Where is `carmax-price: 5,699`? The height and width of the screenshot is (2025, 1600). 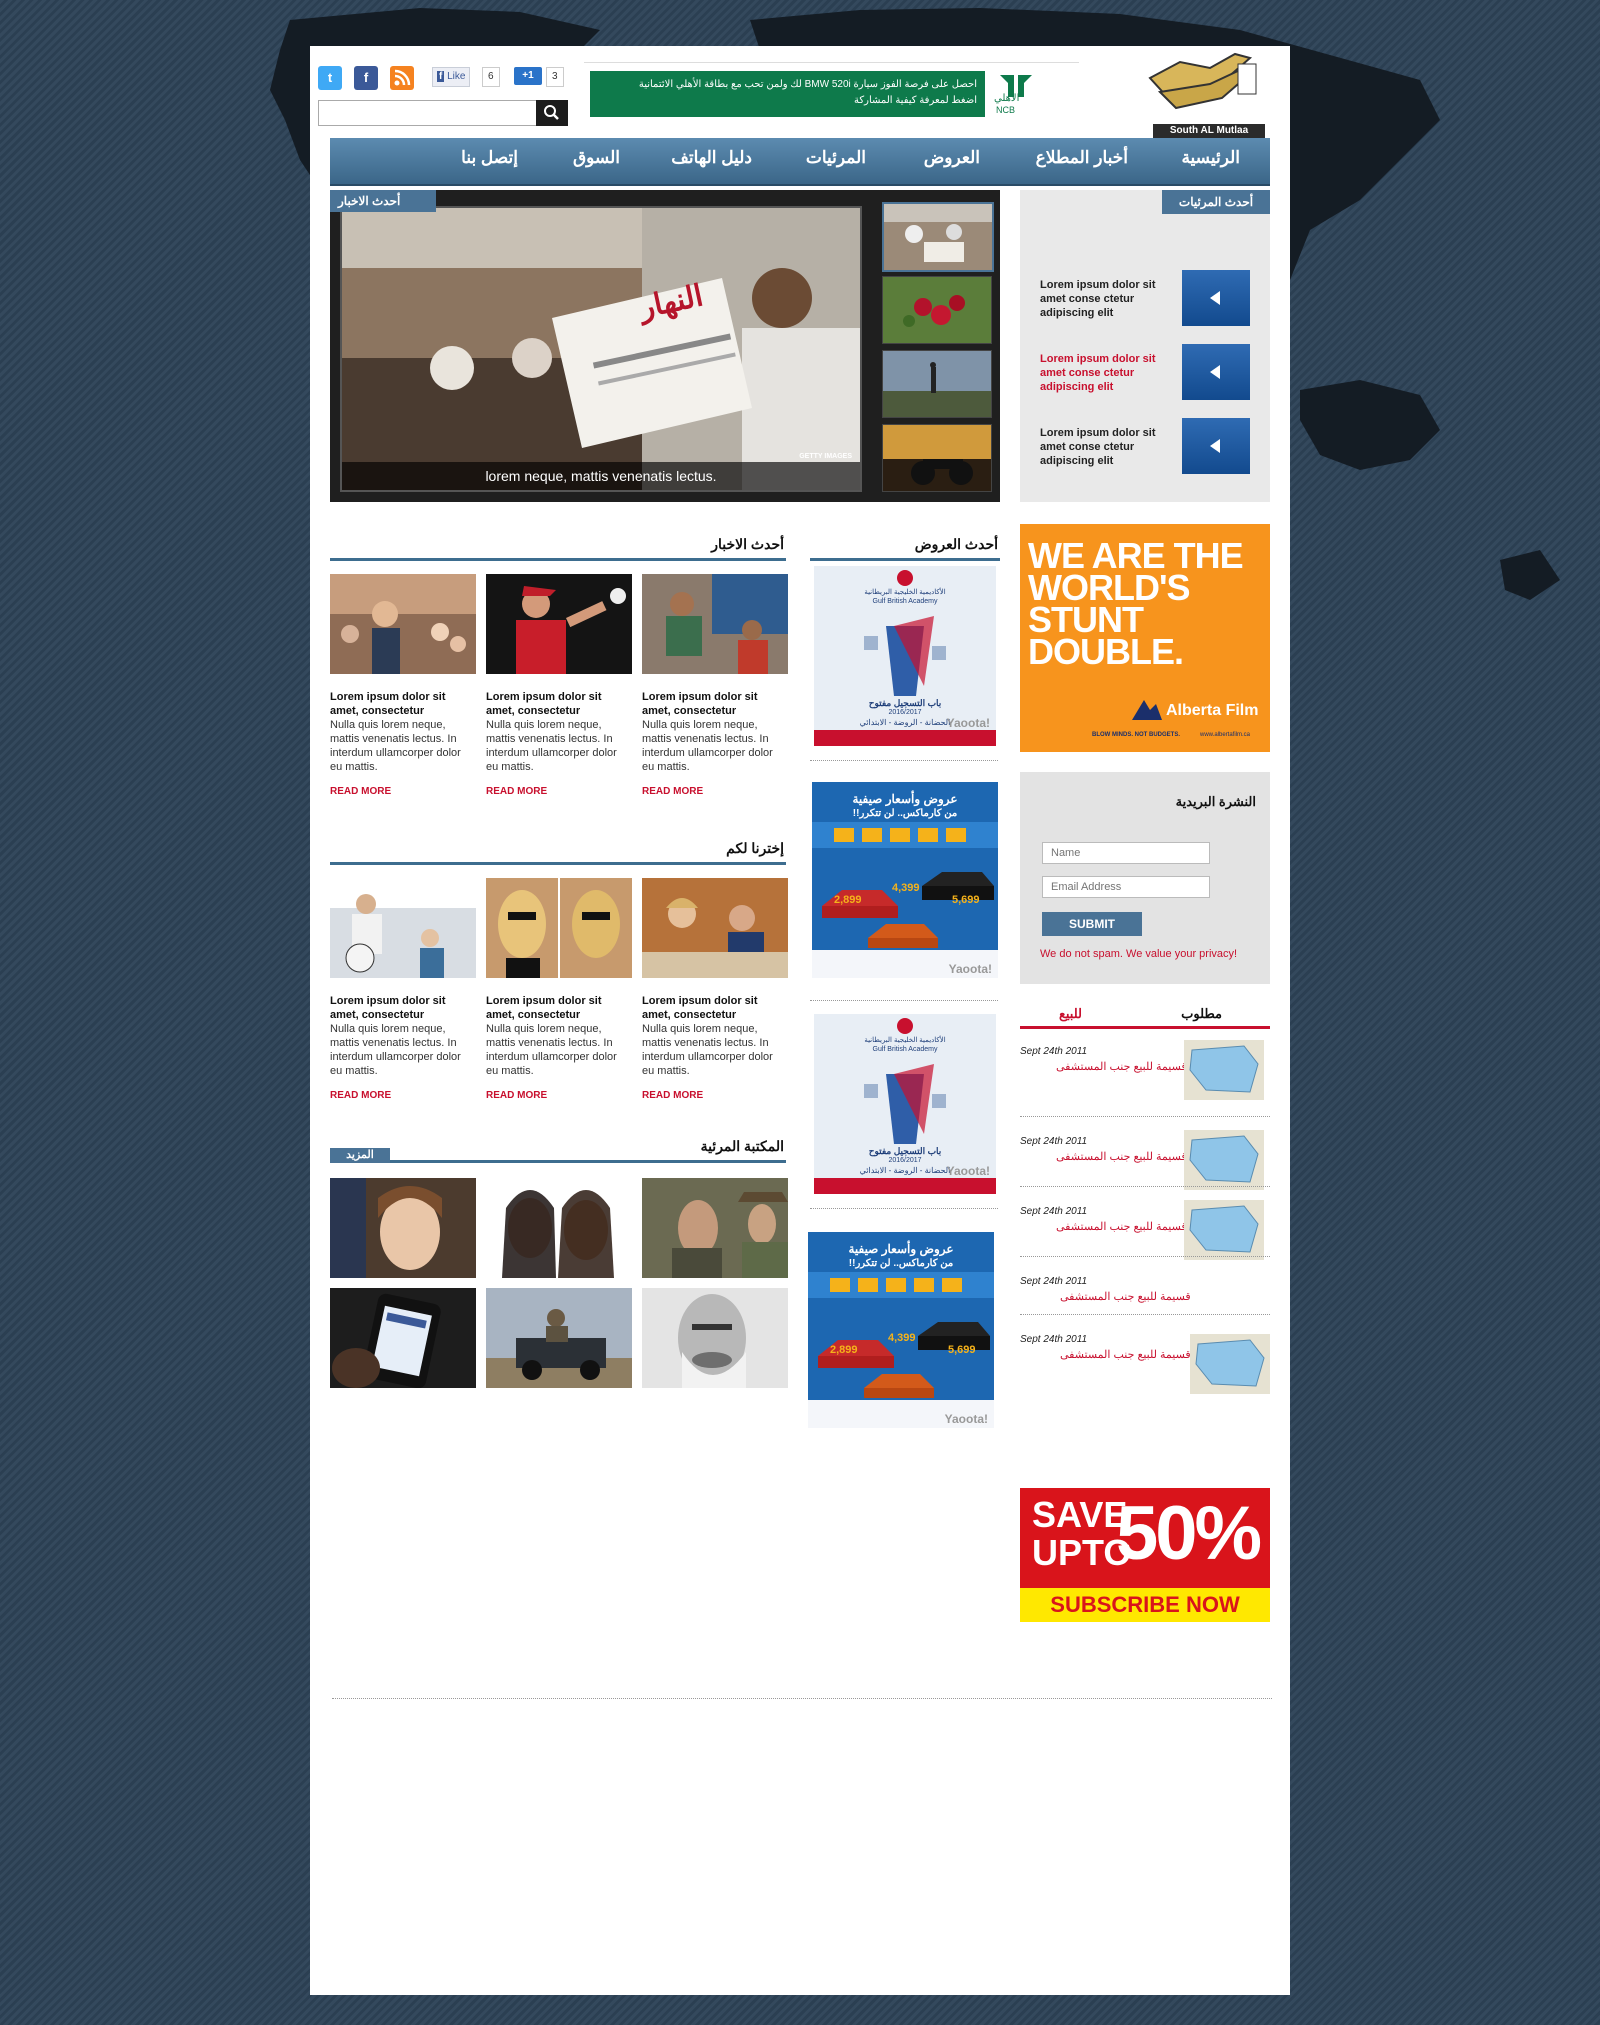
carmax-price: 5,699 is located at coordinates (962, 1350).